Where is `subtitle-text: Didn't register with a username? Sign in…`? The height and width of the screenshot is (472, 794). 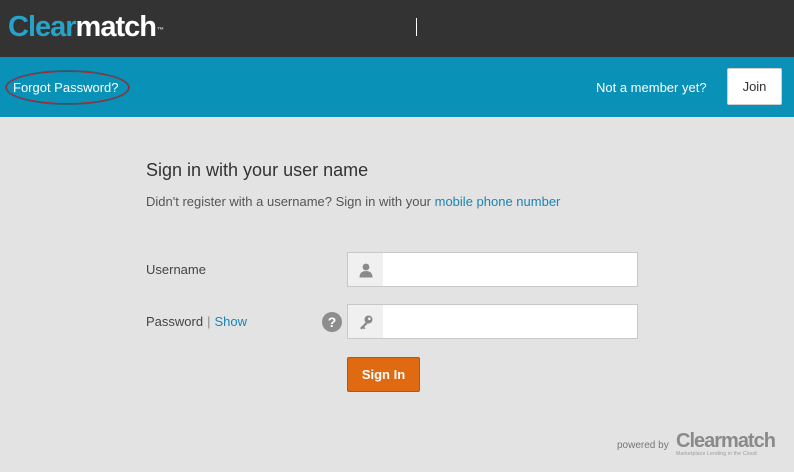
subtitle-text: Didn't register with a username? Sign in… is located at coordinates (290, 201).